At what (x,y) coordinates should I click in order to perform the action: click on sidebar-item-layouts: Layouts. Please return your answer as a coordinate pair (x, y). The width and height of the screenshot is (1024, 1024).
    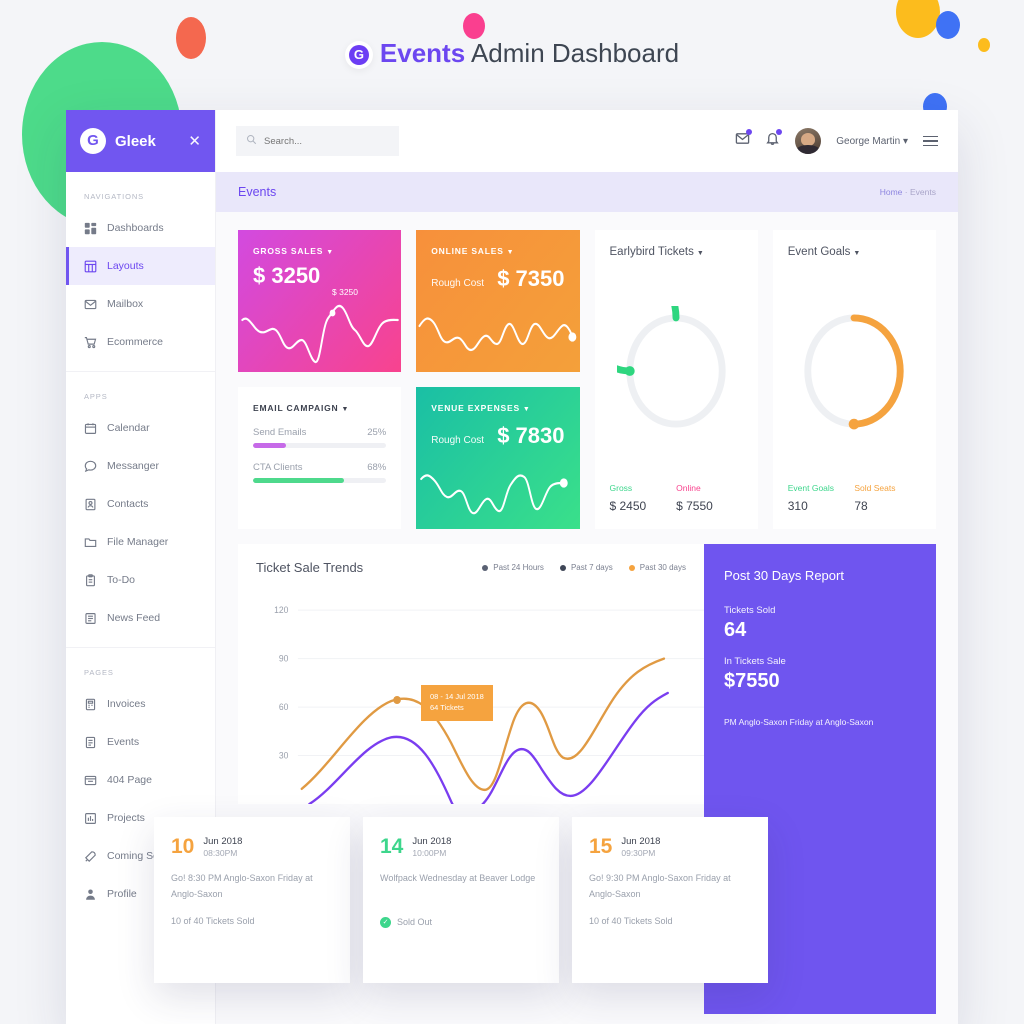
    Looking at the image, I should click on (140, 266).